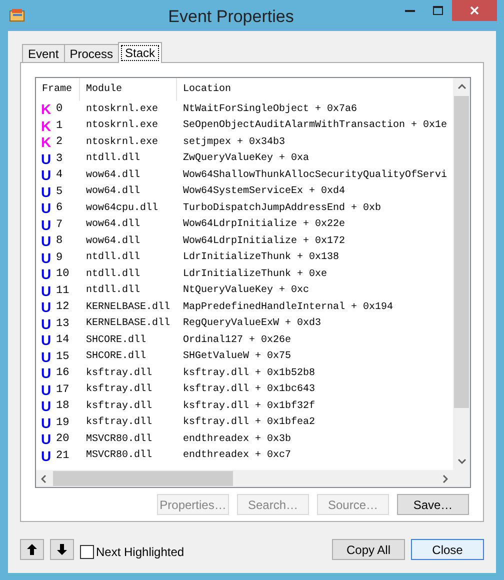  I want to click on frame-number: 14, so click(63, 340).